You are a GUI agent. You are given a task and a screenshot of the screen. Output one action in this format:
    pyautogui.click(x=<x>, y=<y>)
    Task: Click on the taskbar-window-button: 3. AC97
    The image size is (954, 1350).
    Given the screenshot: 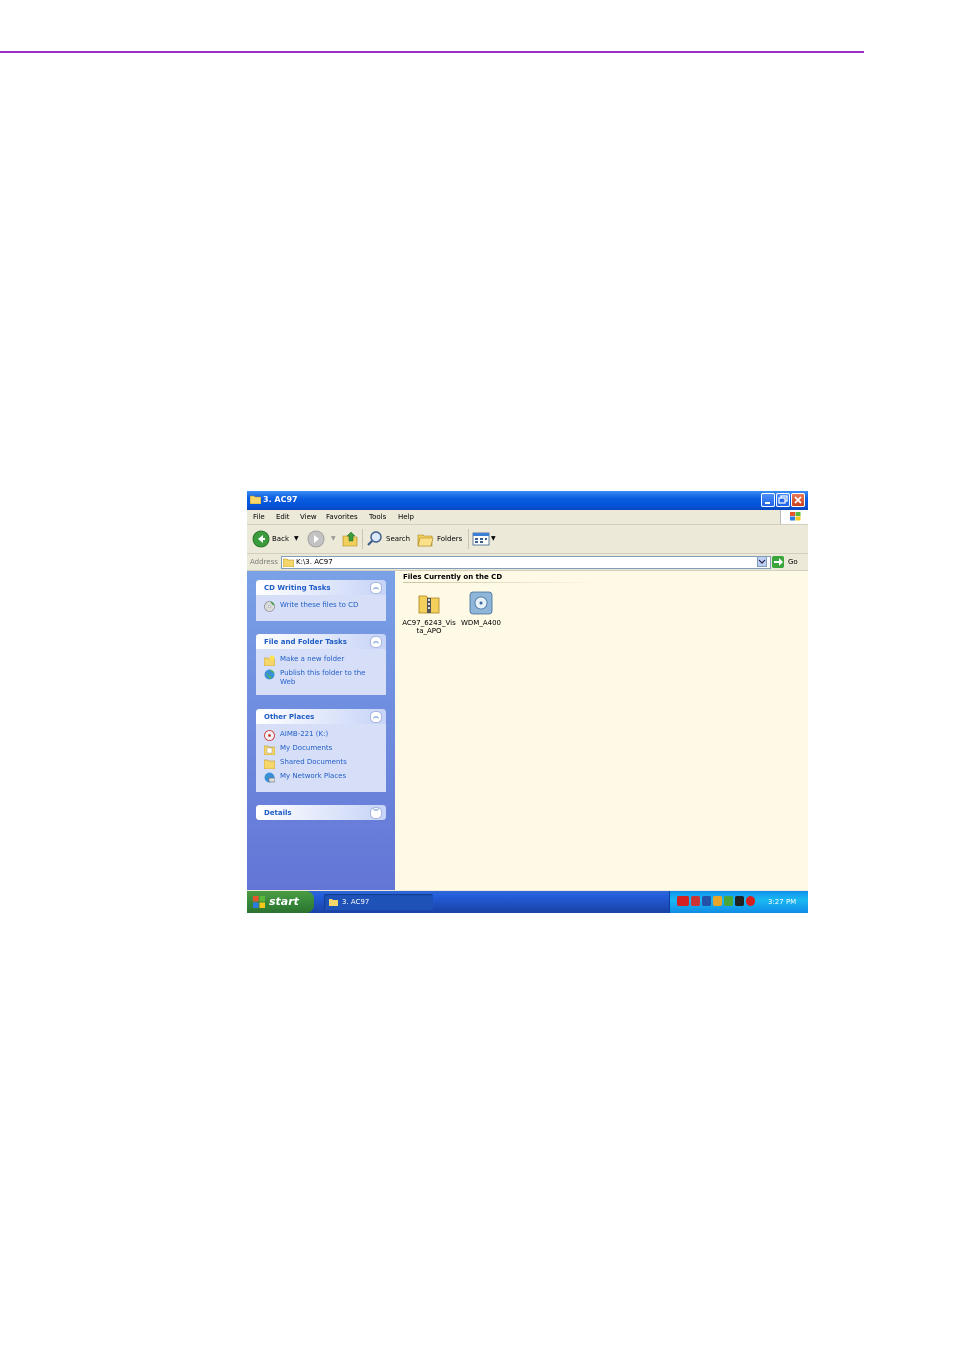 What is the action you would take?
    pyautogui.click(x=378, y=902)
    